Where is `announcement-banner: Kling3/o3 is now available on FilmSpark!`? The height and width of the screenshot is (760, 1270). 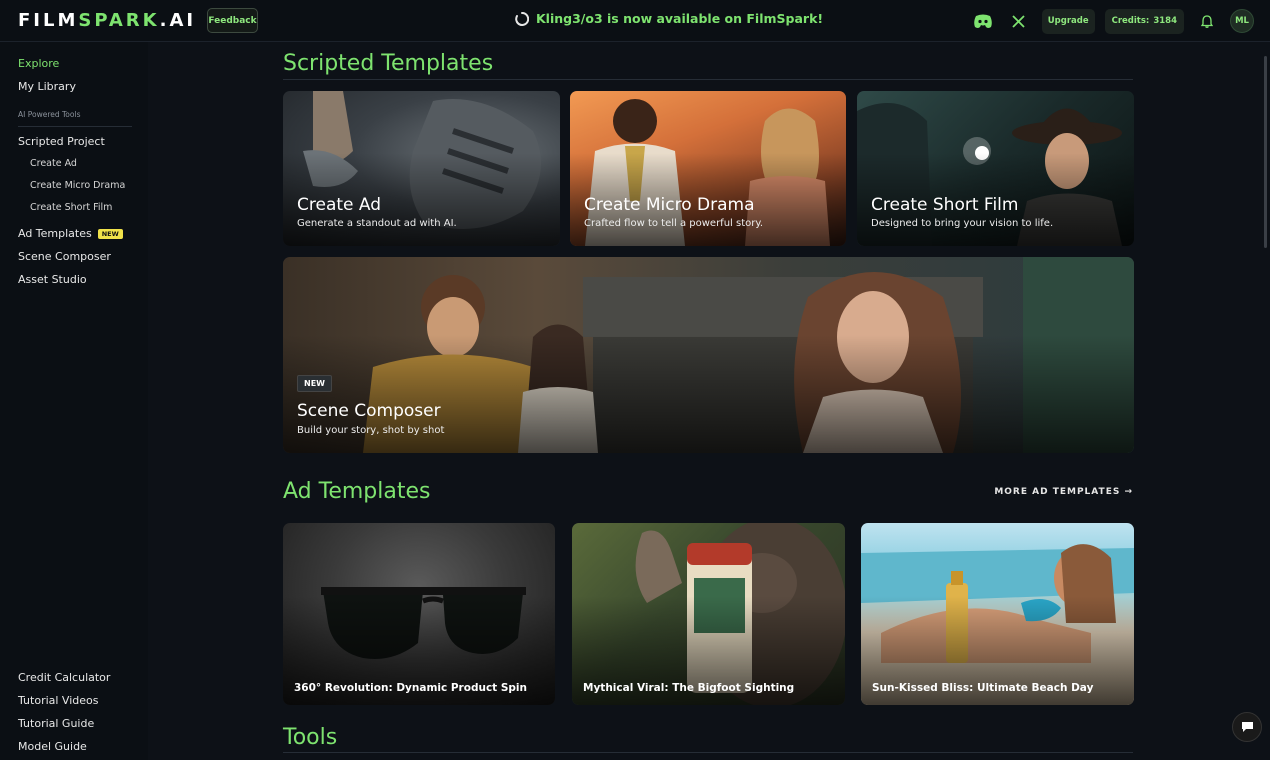 announcement-banner: Kling3/o3 is now available on FilmSpark! is located at coordinates (669, 18).